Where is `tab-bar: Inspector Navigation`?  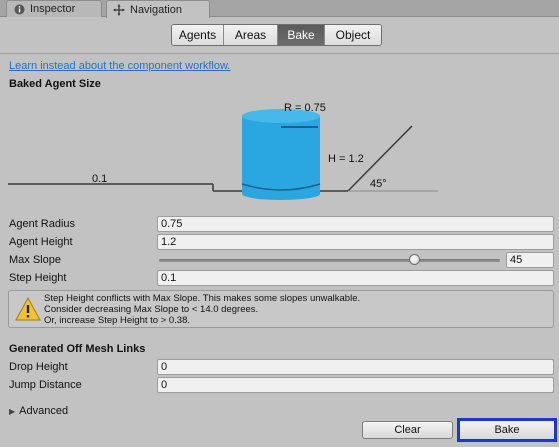
tab-bar: Inspector Navigation is located at coordinates (279, 9).